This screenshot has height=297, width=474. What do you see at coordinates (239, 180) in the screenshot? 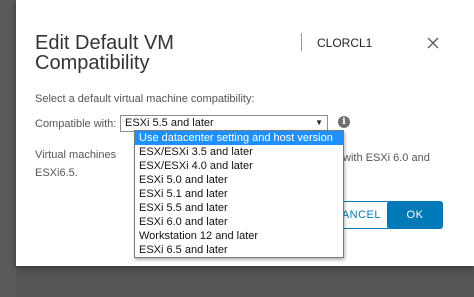
I see `dropdown-option: ESXi 5.0 and later` at bounding box center [239, 180].